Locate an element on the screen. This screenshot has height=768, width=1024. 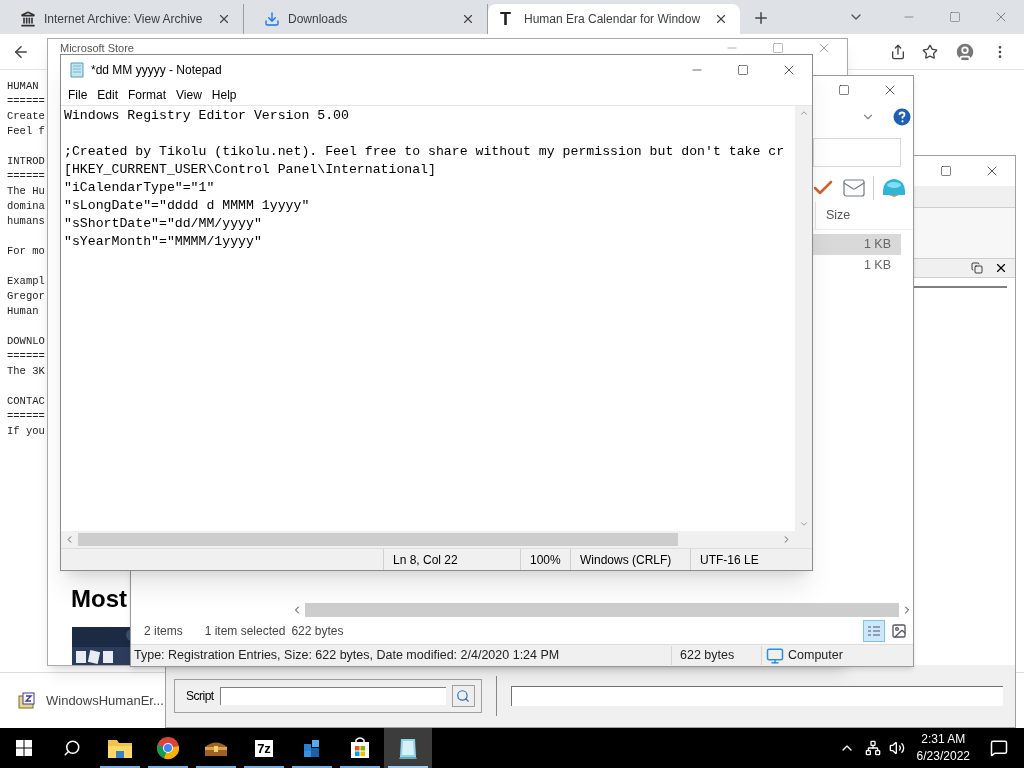
status-text: 1 item selected is located at coordinates (245, 631).